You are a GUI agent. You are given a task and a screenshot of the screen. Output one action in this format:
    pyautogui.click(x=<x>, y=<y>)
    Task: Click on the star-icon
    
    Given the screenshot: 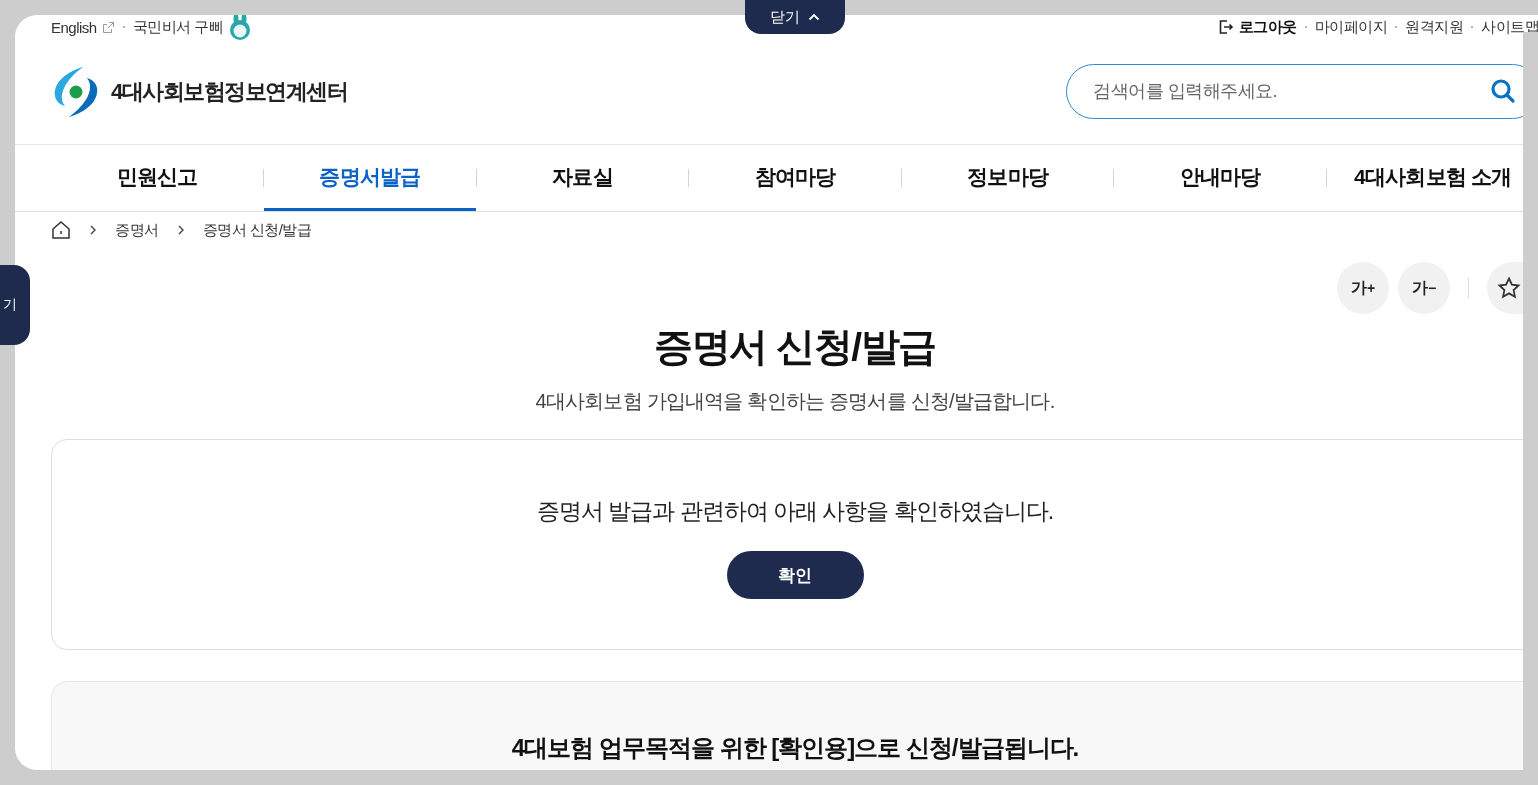 What is the action you would take?
    pyautogui.click(x=1509, y=288)
    